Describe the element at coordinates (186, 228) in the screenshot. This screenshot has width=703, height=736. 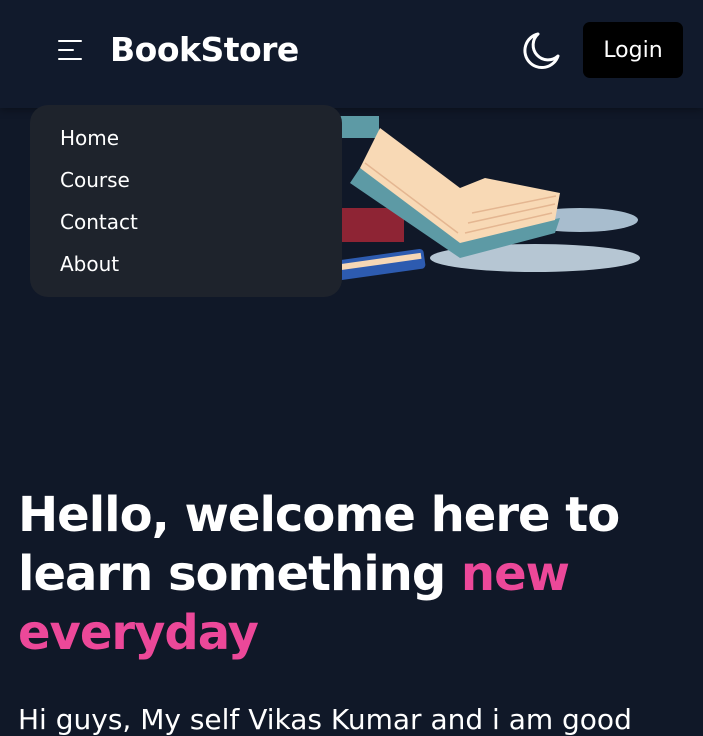
I see `menu-item-contact: Contact` at that location.